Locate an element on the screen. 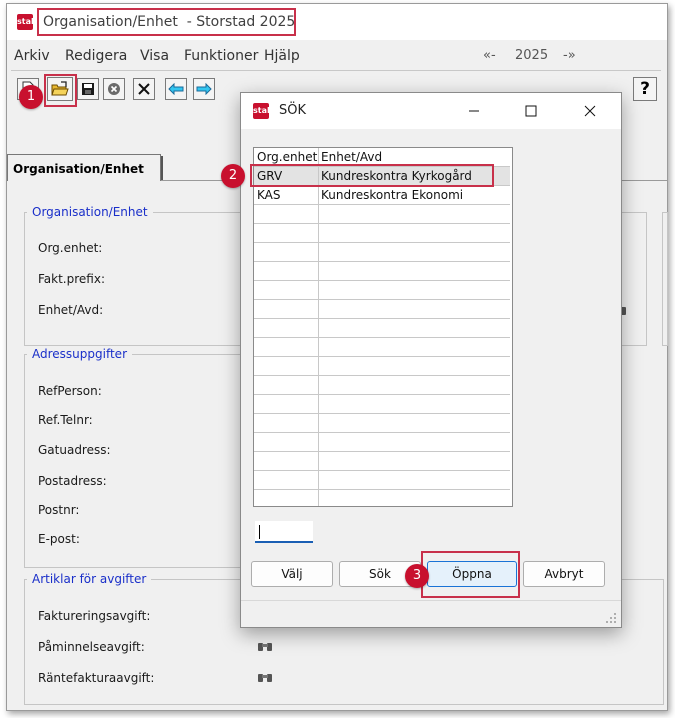  dialog-logo-icon: stal is located at coordinates (261, 111).